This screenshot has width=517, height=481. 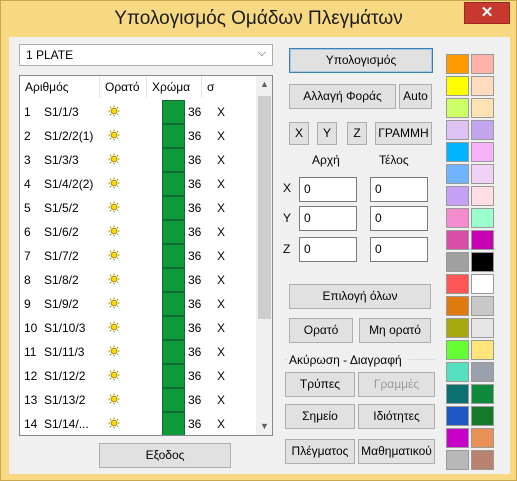 I want to click on scrollbar-thumb, so click(x=264, y=207).